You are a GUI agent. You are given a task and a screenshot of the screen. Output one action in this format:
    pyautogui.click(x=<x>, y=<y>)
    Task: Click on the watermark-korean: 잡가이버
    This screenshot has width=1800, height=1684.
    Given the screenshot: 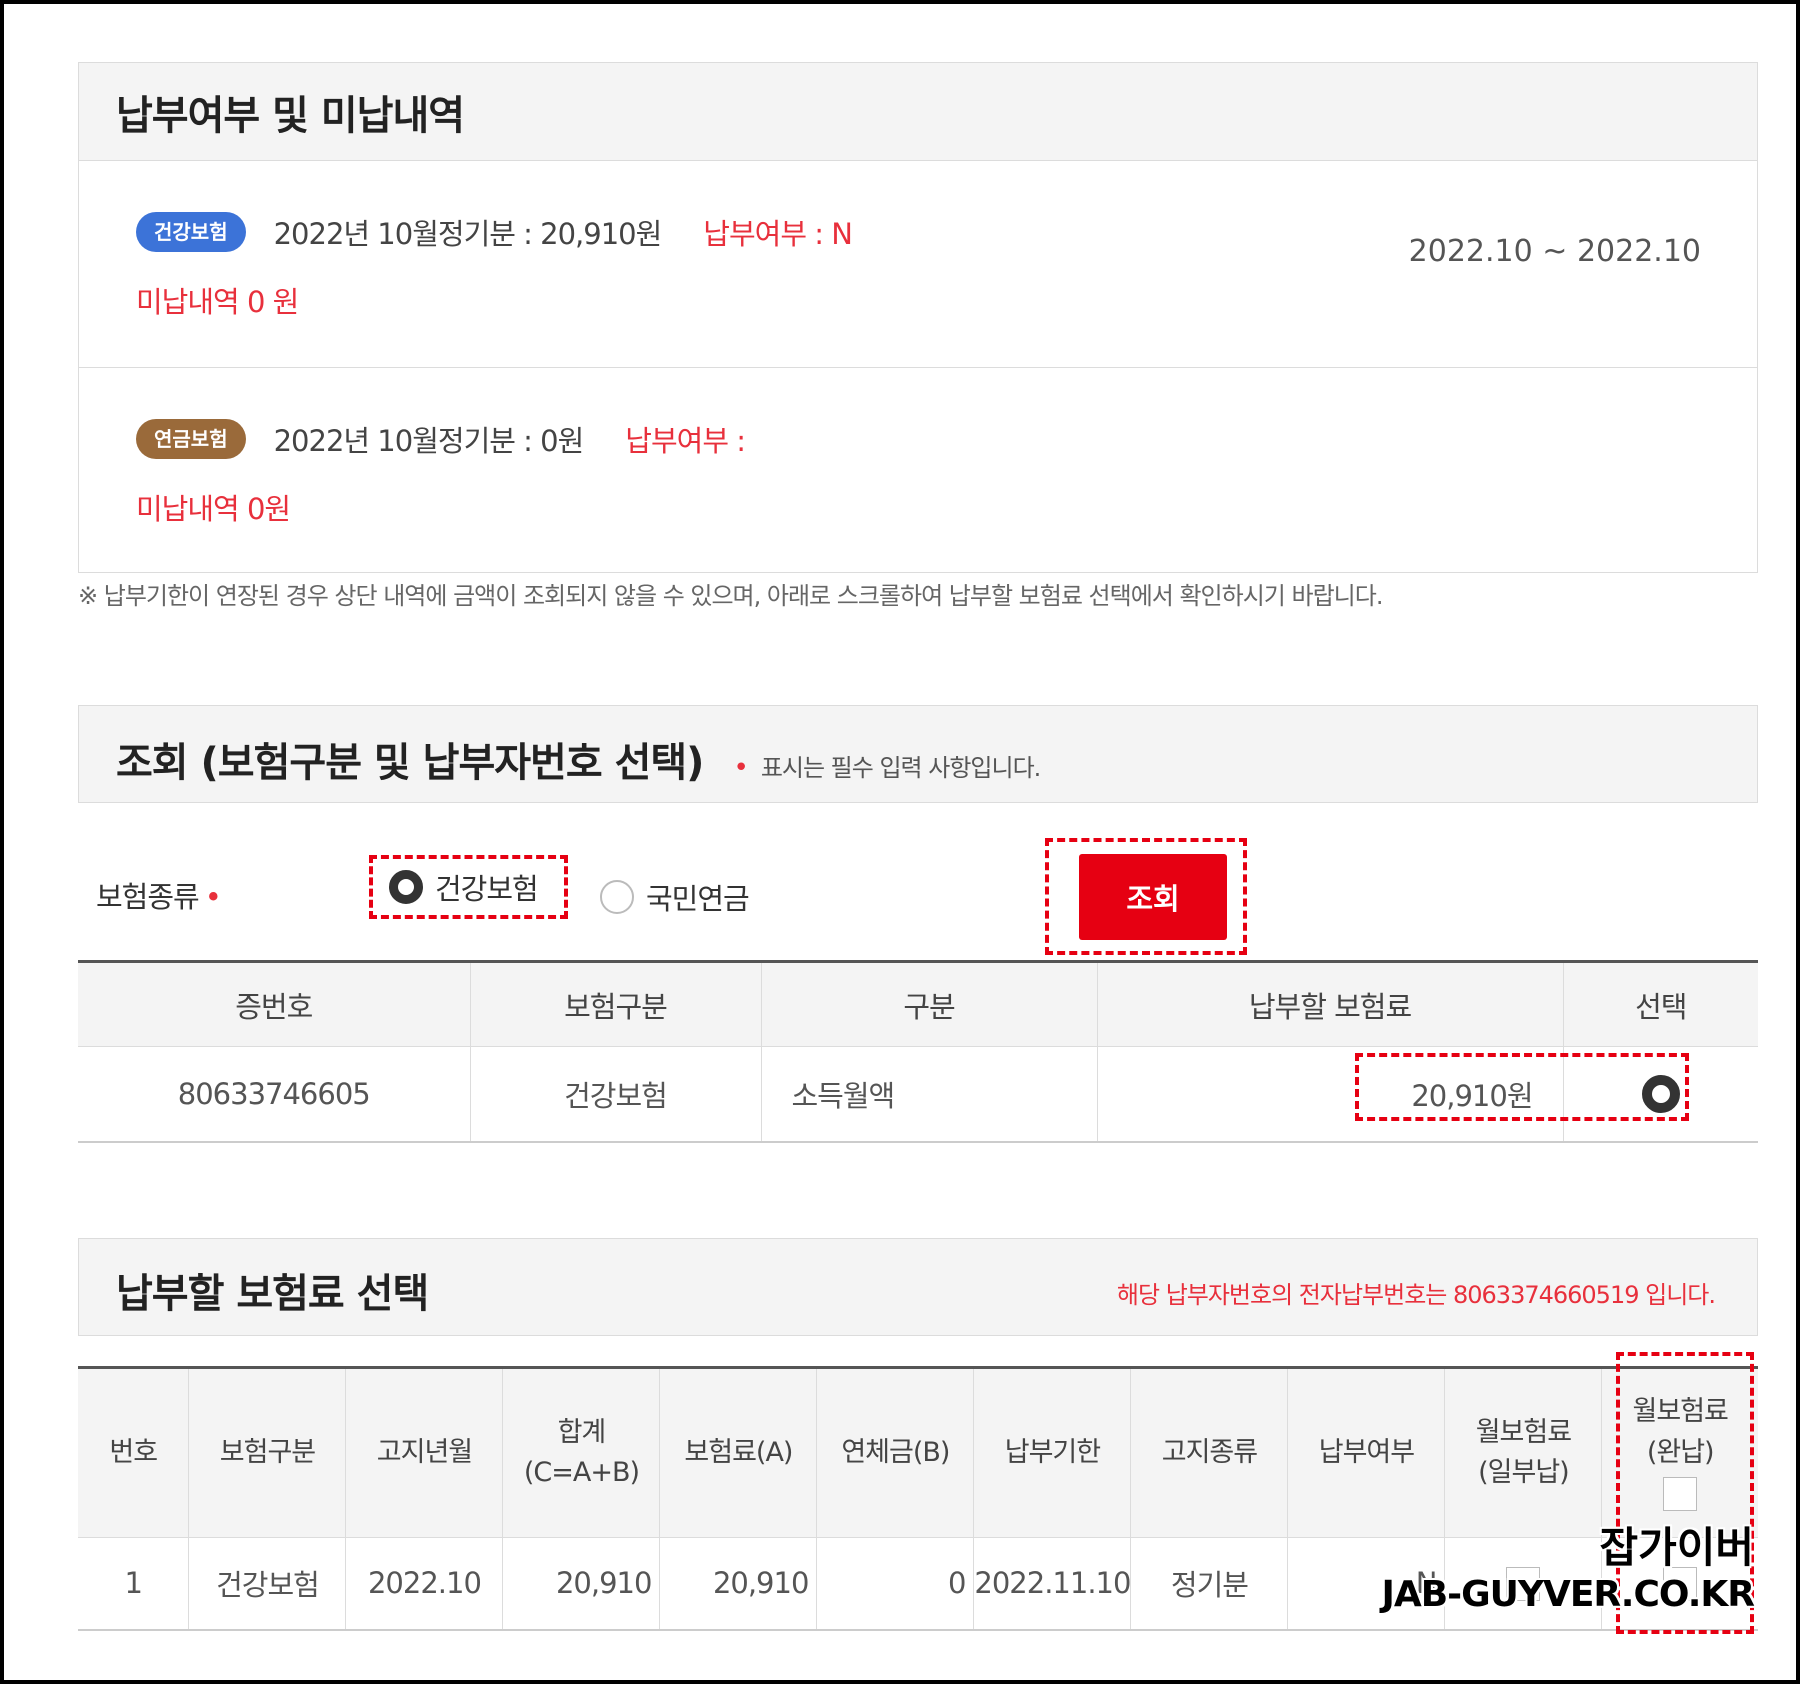 What is the action you would take?
    pyautogui.click(x=1676, y=1547)
    